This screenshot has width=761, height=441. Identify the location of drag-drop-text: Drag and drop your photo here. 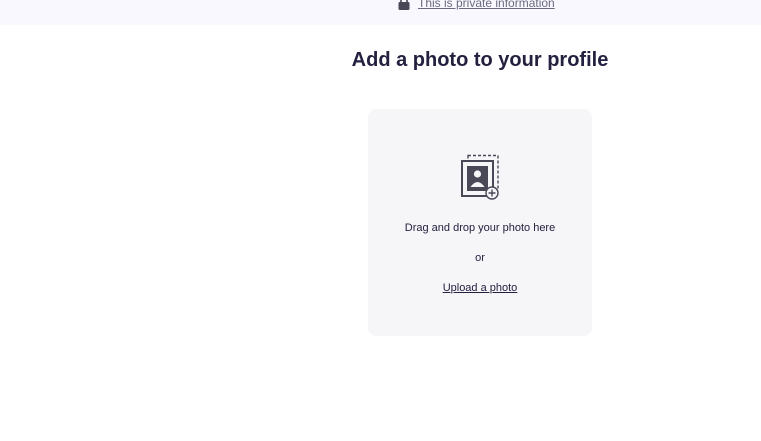
(480, 228).